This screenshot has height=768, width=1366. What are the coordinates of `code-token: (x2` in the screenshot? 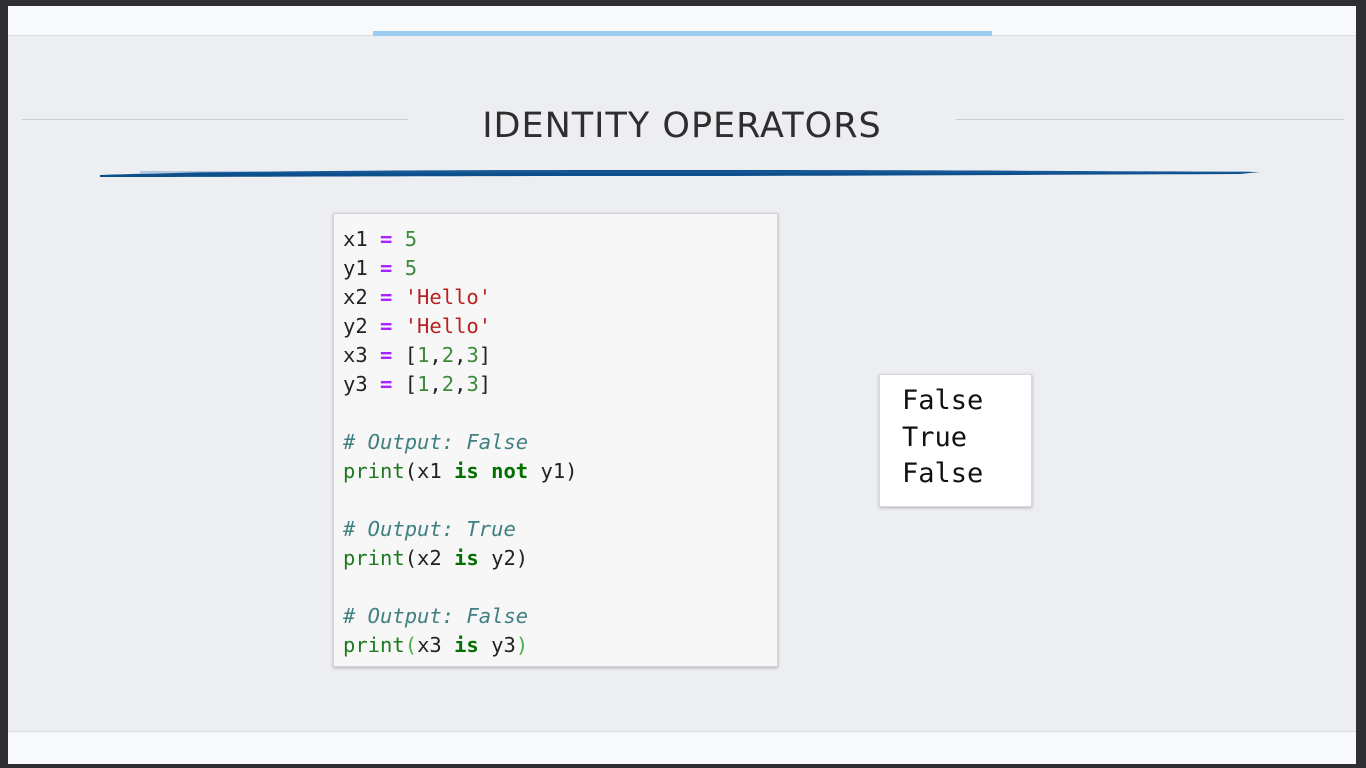 It's located at (429, 558).